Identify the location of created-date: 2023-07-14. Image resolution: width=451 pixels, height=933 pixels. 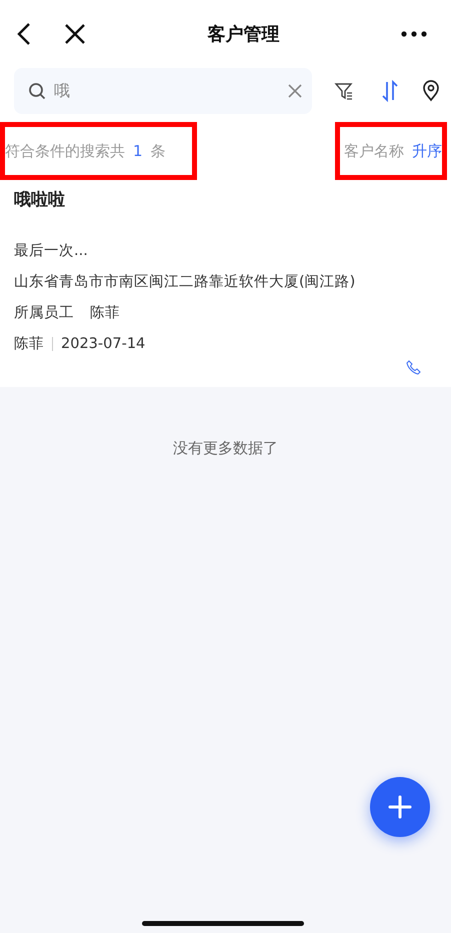
(103, 344).